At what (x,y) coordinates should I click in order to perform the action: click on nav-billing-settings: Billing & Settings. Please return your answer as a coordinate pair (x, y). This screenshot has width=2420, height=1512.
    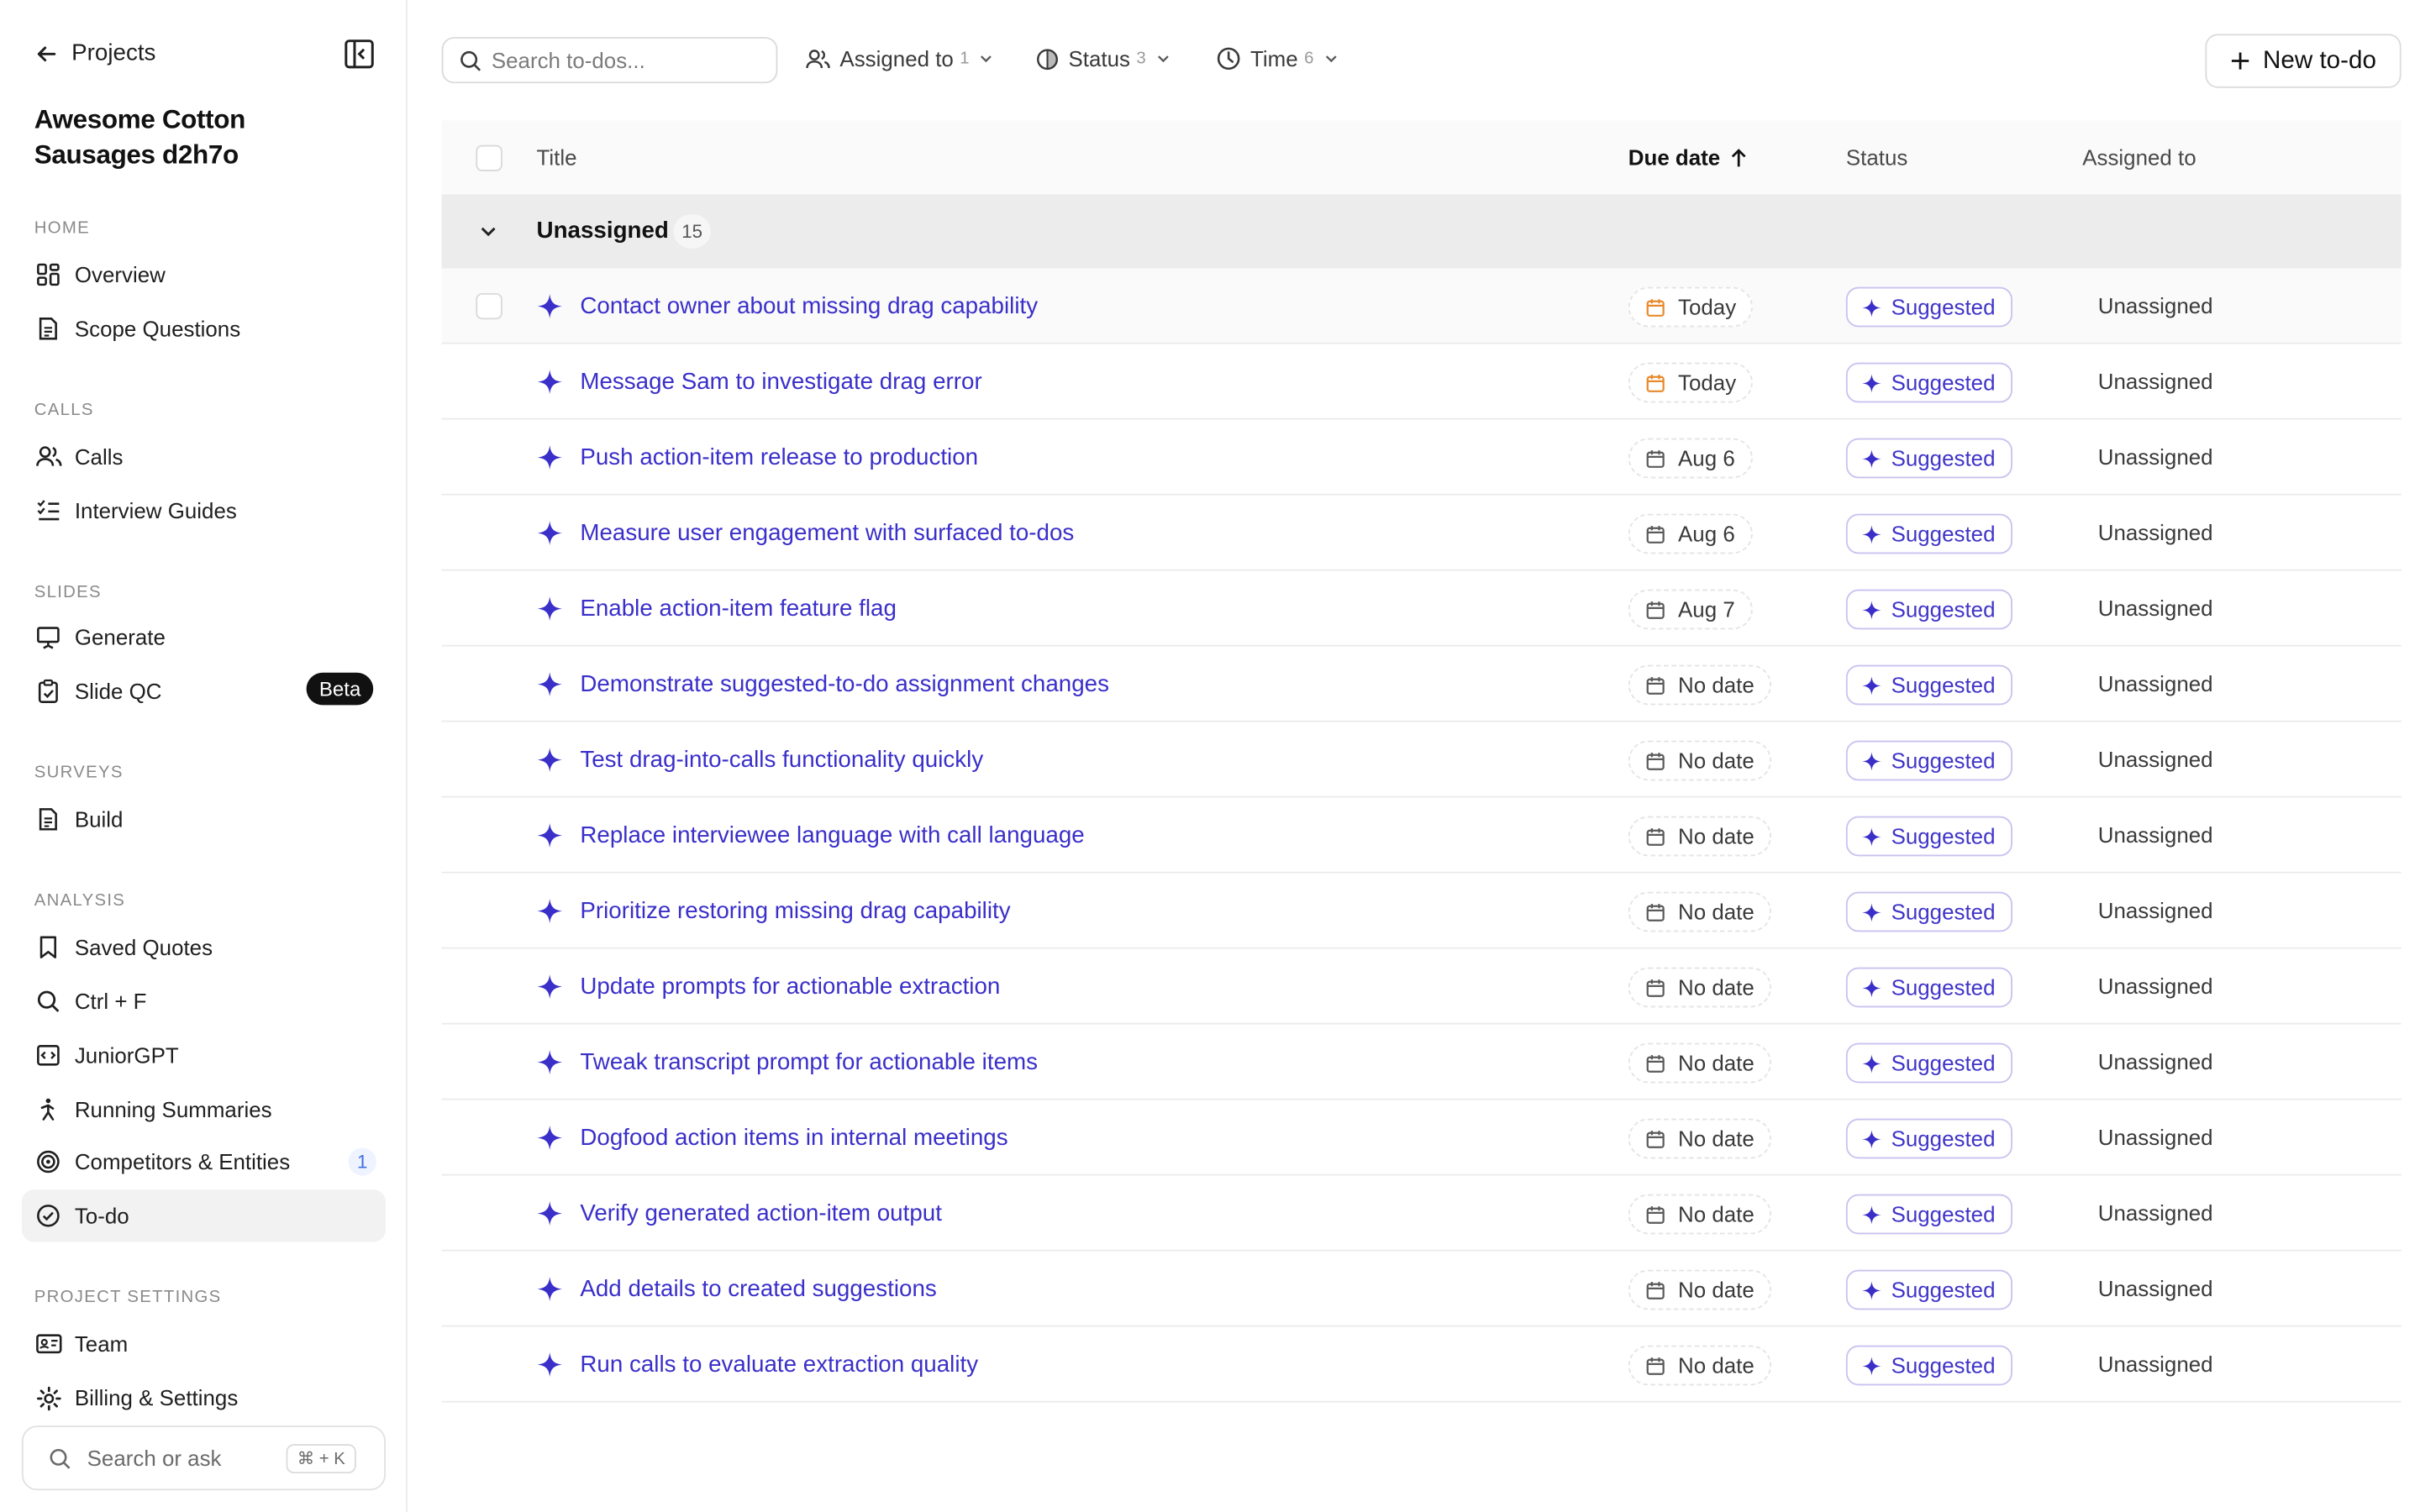
    Looking at the image, I should click on (204, 1398).